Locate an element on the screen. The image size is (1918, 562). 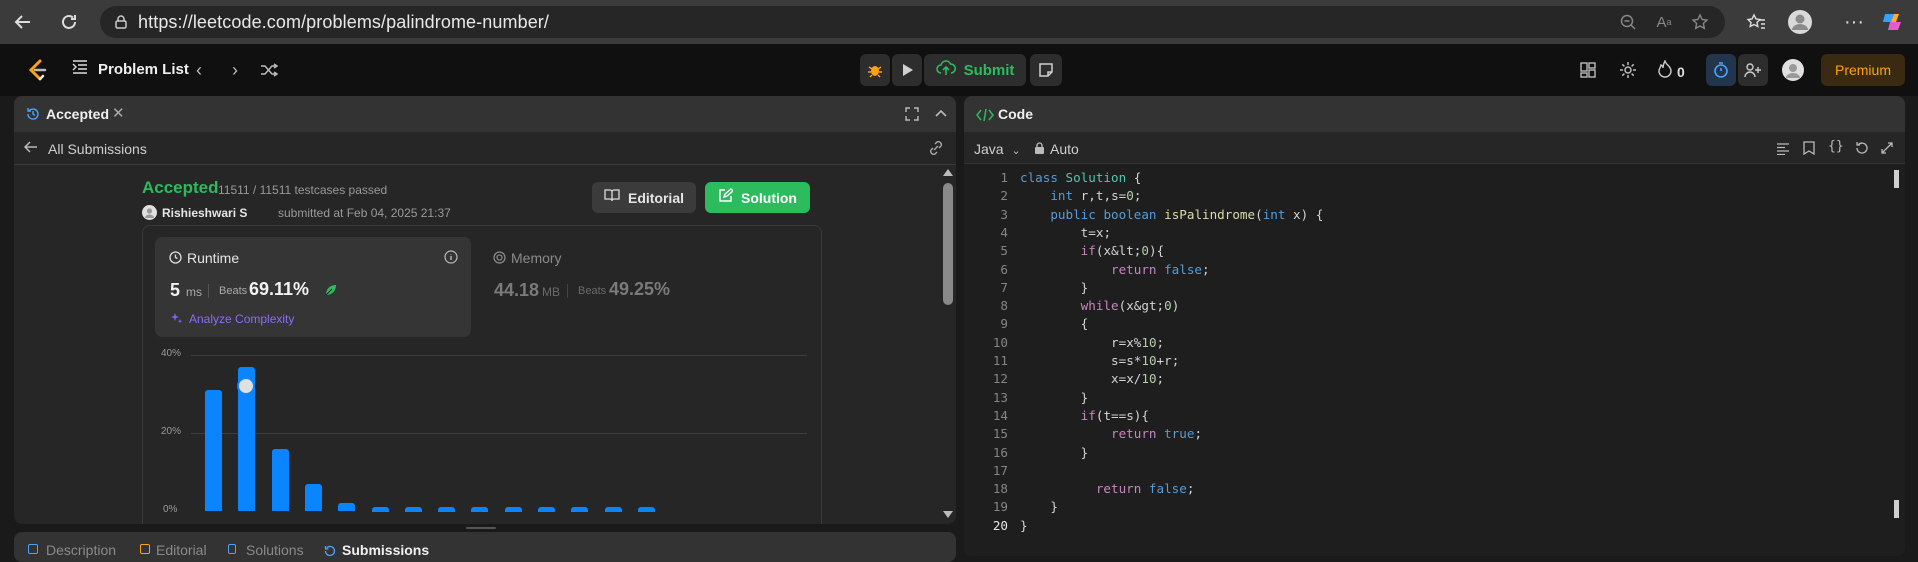
copilot-icon is located at coordinates (1892, 22).